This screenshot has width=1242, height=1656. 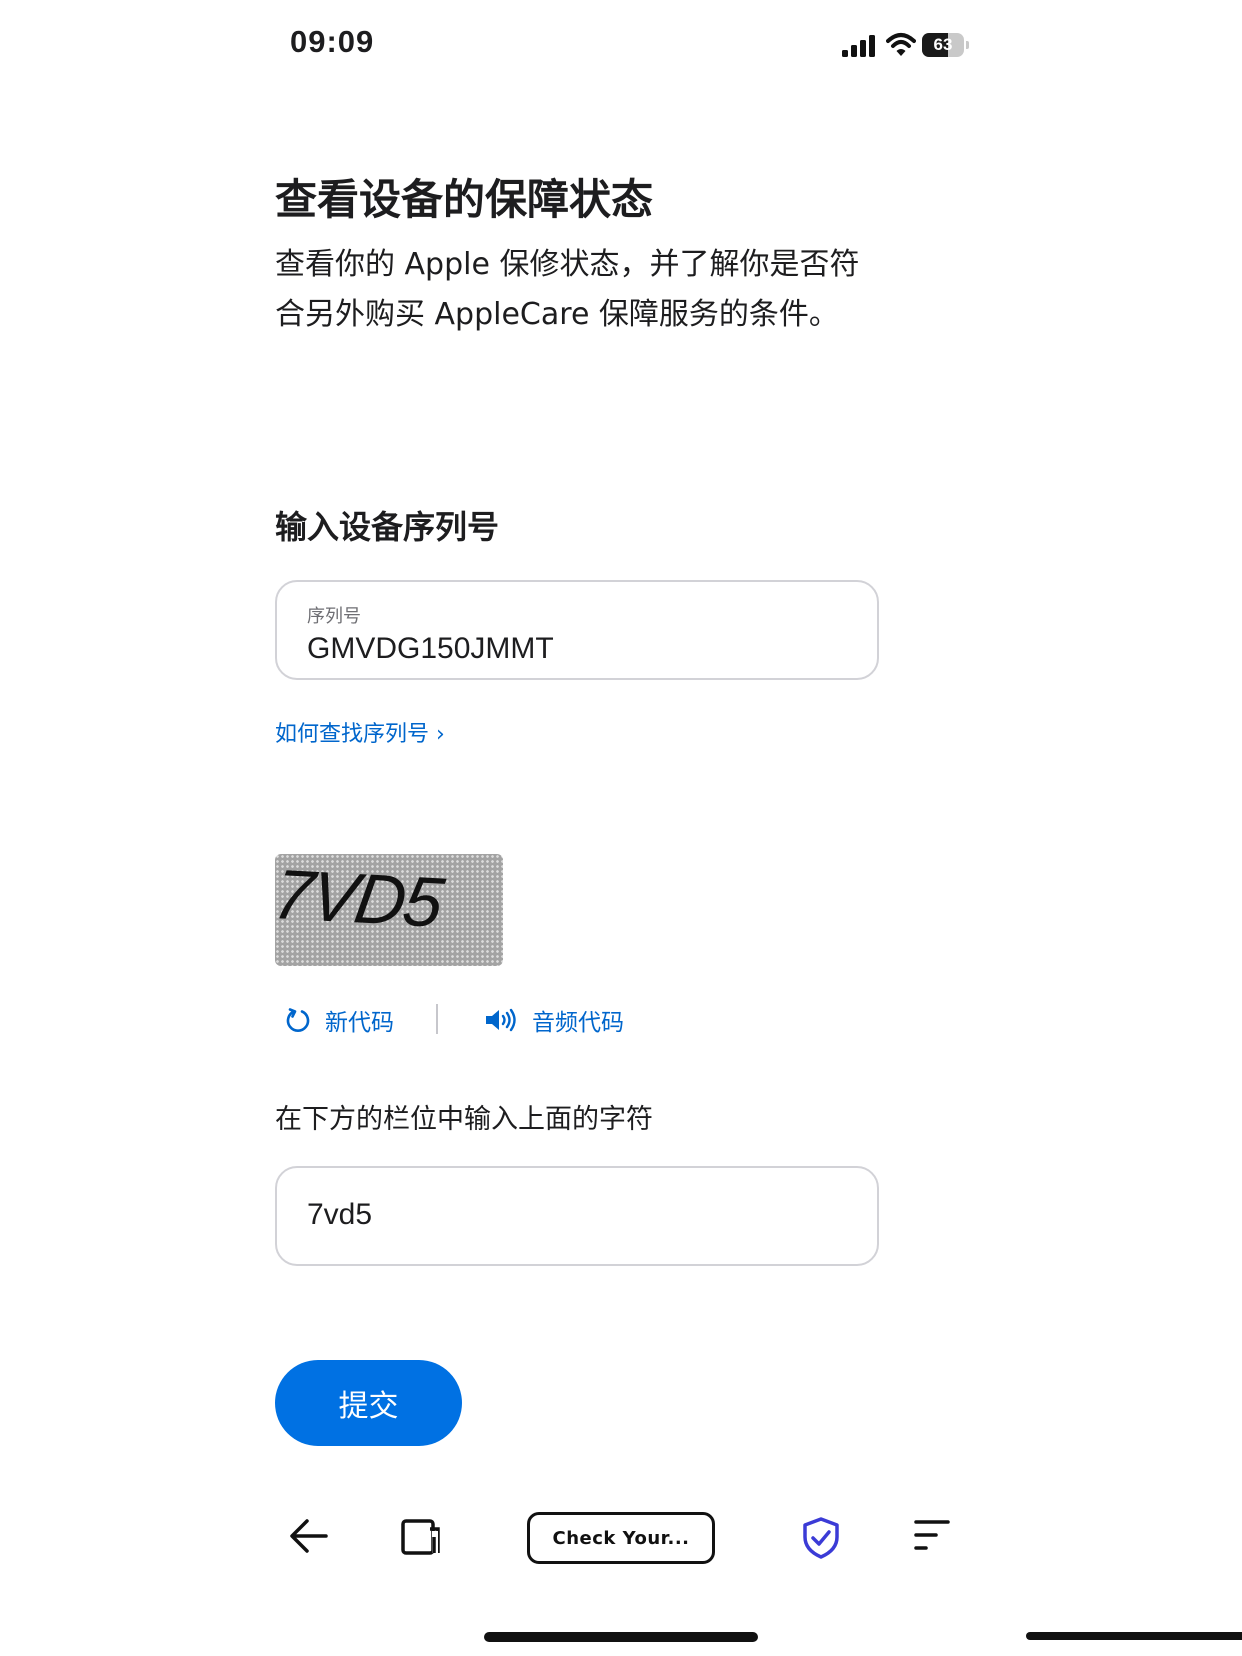 I want to click on find-serial-link: 如何查找序列号 ›, so click(x=360, y=732).